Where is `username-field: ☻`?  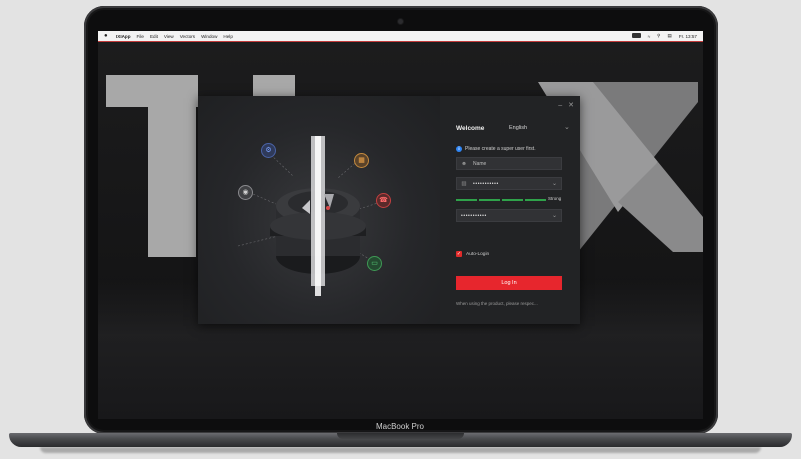
username-field: ☻ is located at coordinates (509, 163).